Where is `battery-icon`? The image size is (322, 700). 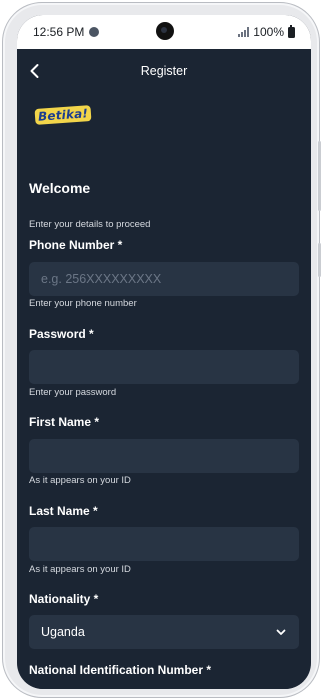 battery-icon is located at coordinates (291, 31).